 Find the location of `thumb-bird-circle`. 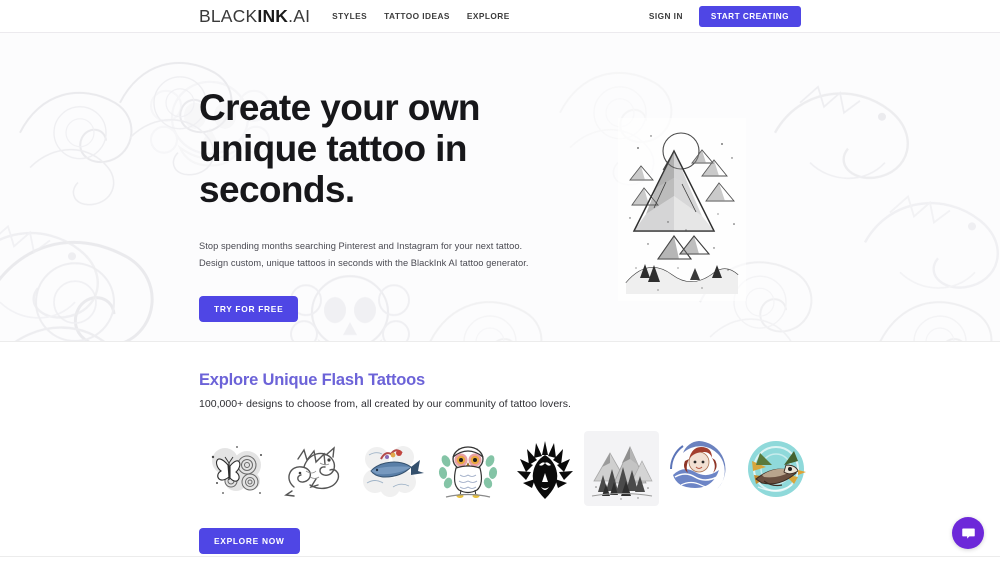

thumb-bird-circle is located at coordinates (775, 468).